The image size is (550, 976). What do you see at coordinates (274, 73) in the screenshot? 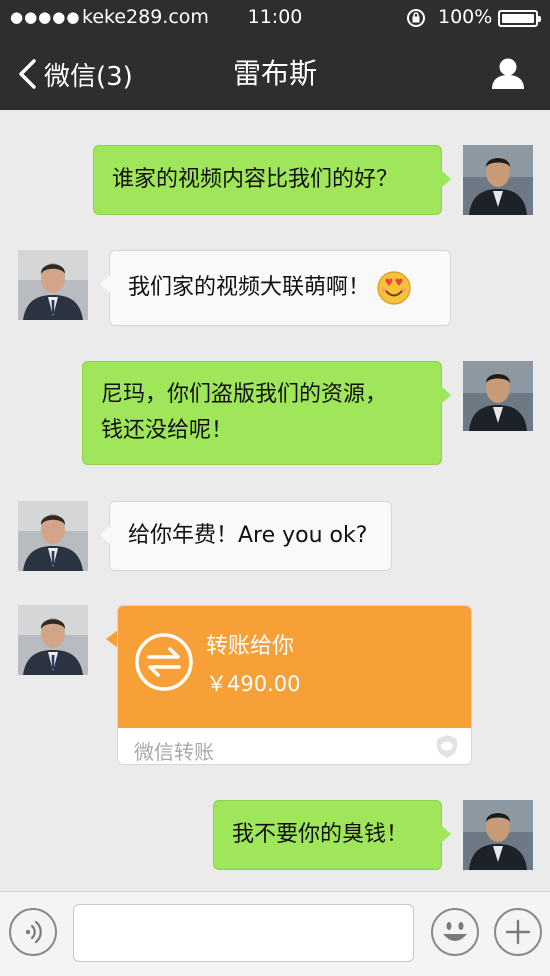
I see `chat-title: 雷布斯` at bounding box center [274, 73].